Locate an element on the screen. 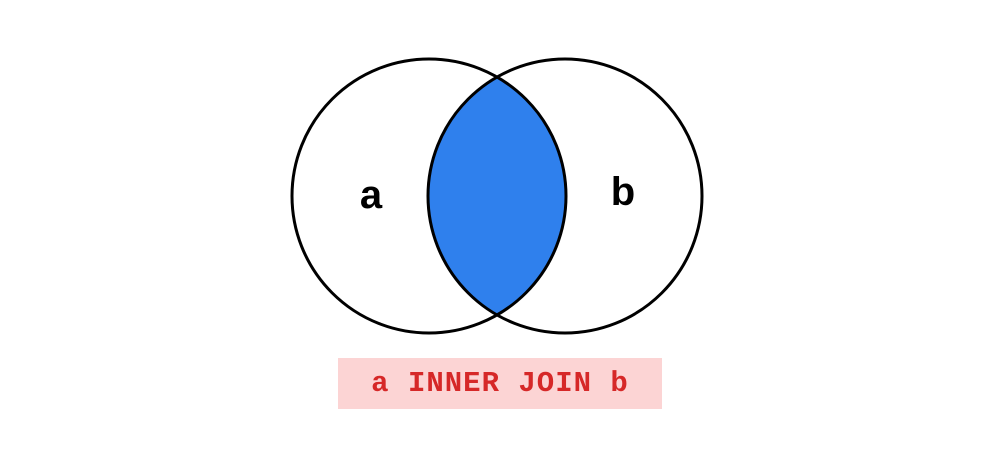 Image resolution: width=989 pixels, height=459 pixels. join-caption: a INNER JOIN b is located at coordinates (500, 383).